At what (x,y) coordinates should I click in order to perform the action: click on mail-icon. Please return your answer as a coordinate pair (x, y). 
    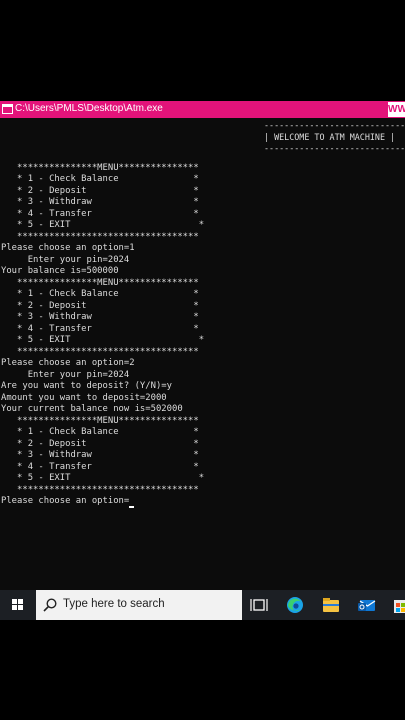
    Looking at the image, I should click on (367, 605).